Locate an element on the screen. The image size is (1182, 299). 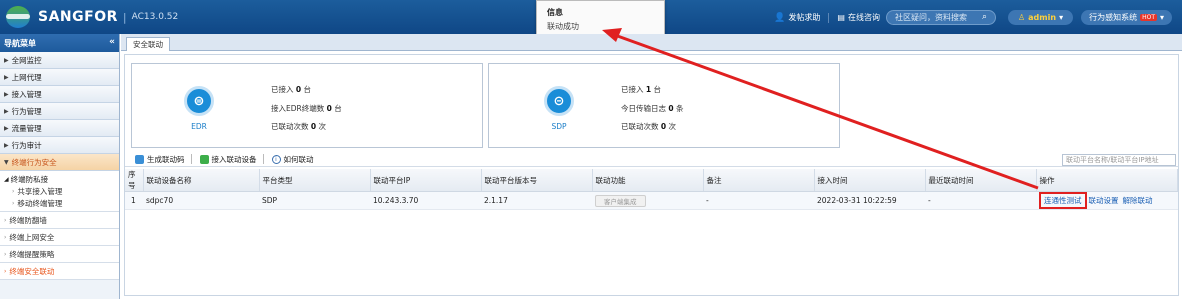
submenu-item-security-linkage: › 终端安全联动 is located at coordinates (59, 271).